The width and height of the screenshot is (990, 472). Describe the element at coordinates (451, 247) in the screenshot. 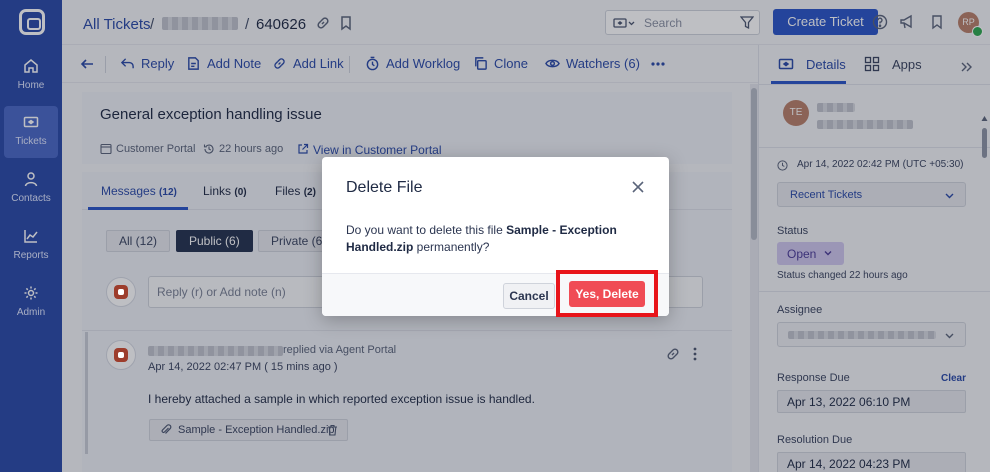

I see `dialog-message-suffix: permanently?` at that location.